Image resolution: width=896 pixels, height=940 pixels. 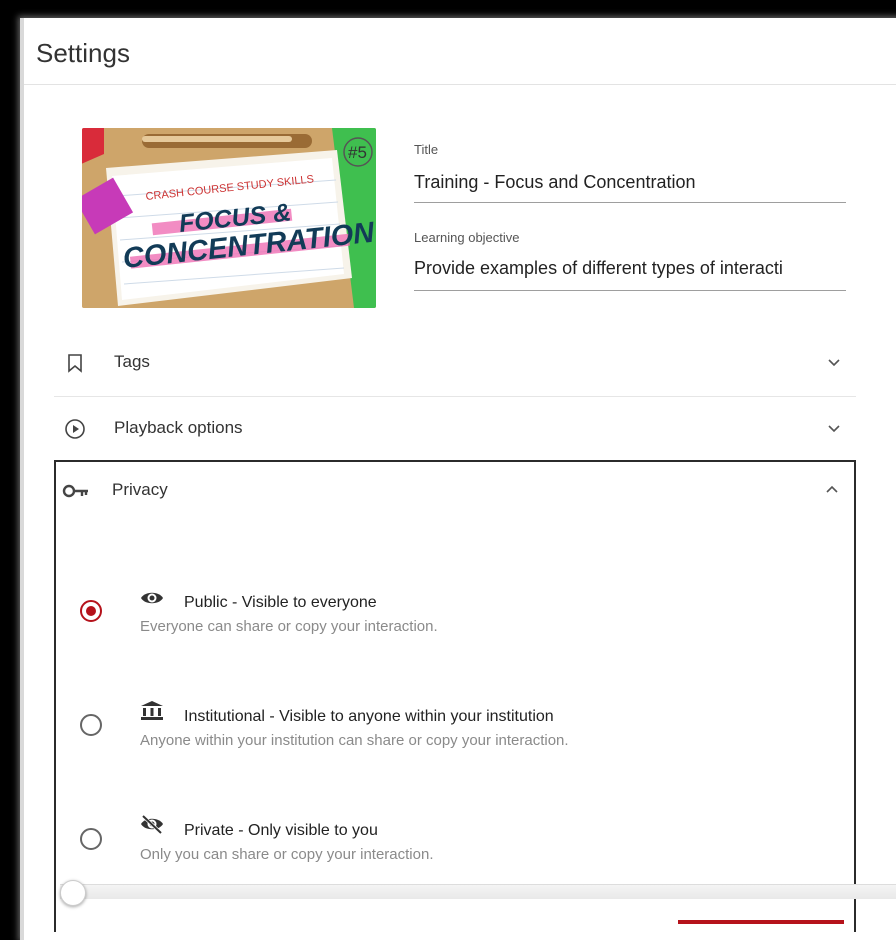 I want to click on objective-label: Learning objective, so click(x=467, y=237).